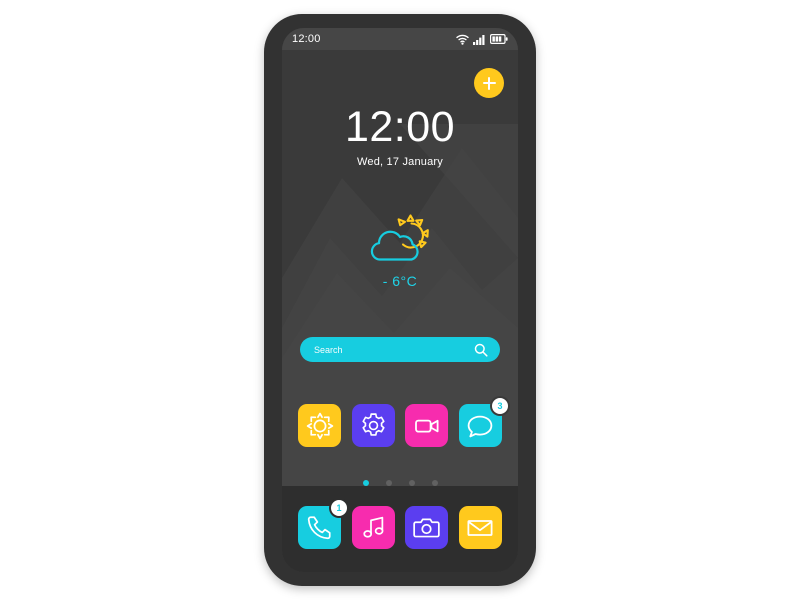 This screenshot has height=600, width=800. I want to click on clock-date: Wed, 17 January, so click(400, 162).